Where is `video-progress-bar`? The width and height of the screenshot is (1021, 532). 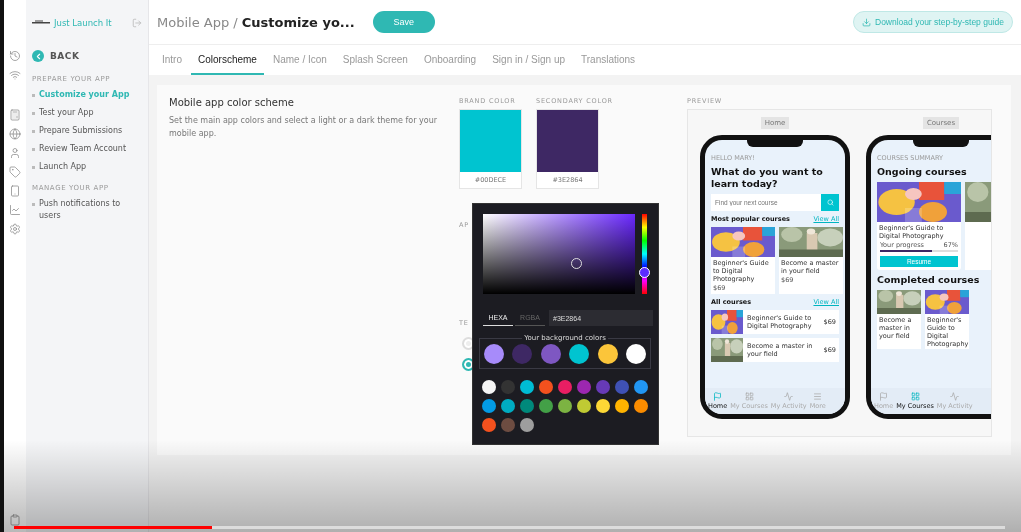
video-progress-bar is located at coordinates (509, 527).